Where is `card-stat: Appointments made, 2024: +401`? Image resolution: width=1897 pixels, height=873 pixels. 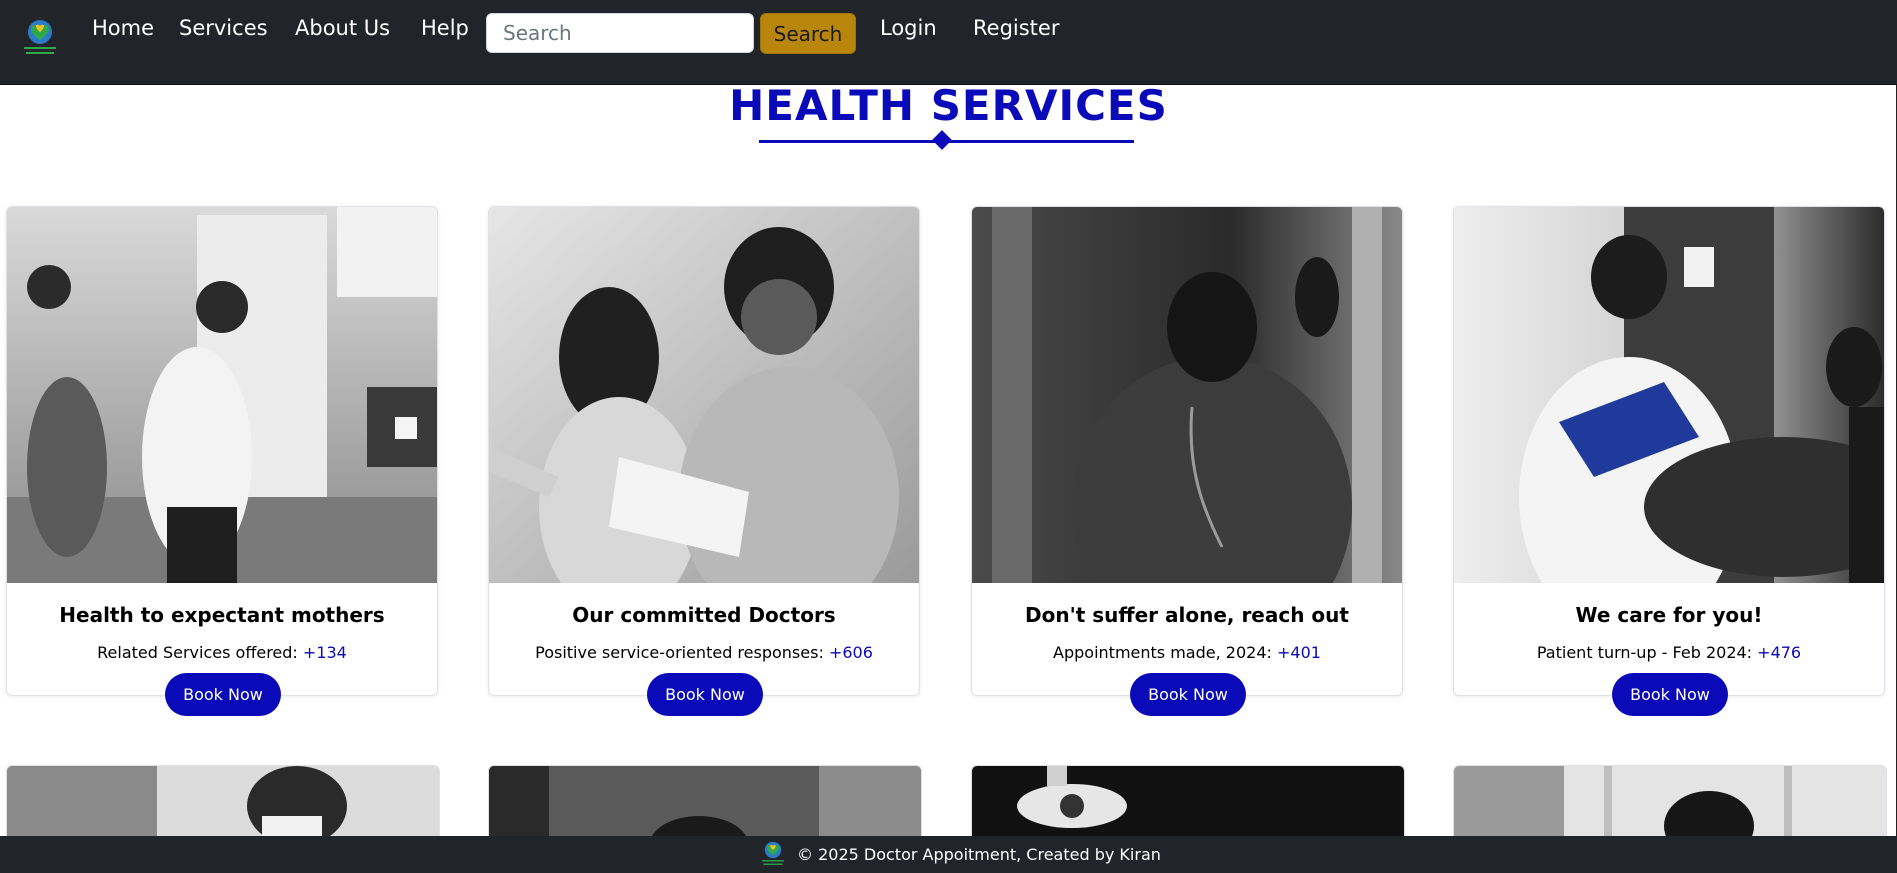
card-stat: Appointments made, 2024: +401 is located at coordinates (1187, 653).